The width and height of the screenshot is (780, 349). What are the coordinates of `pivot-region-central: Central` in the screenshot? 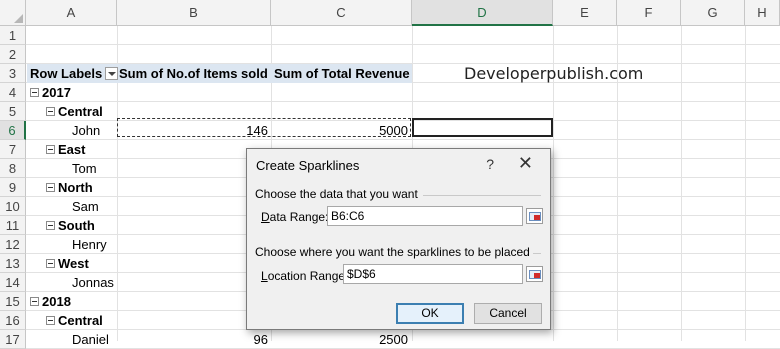 It's located at (74, 111).